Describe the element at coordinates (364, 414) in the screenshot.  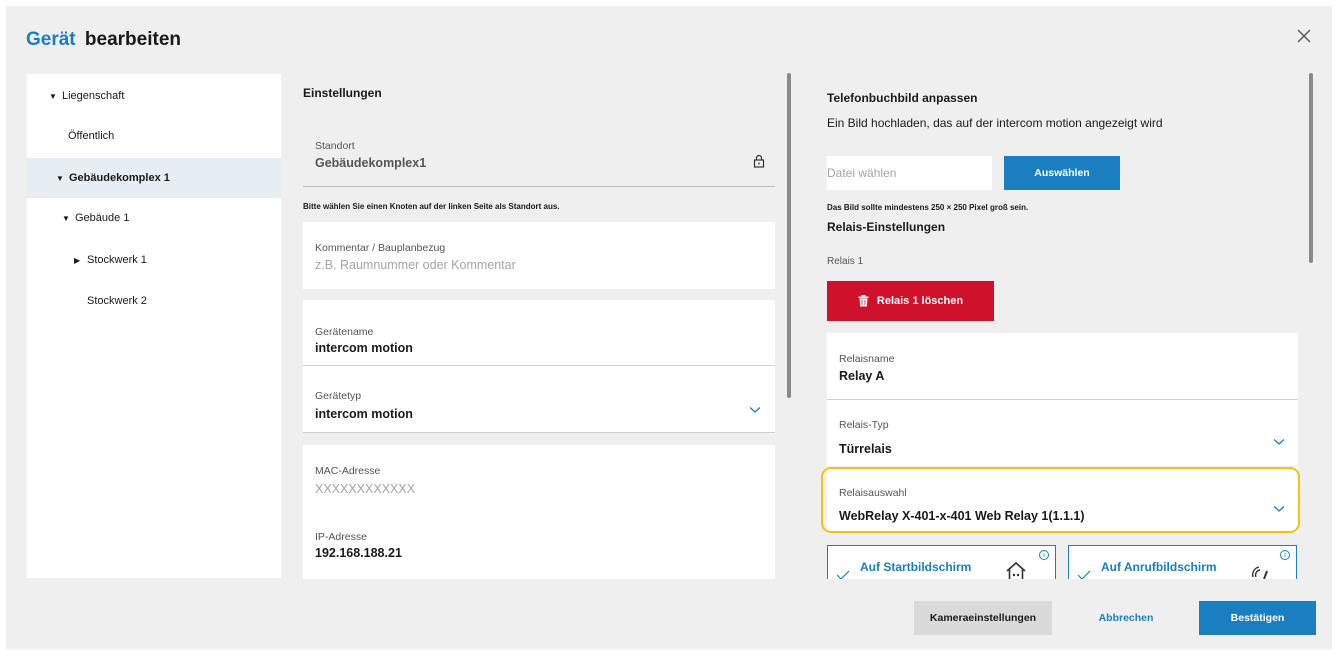
I see `device-type-value: intercom motion` at that location.